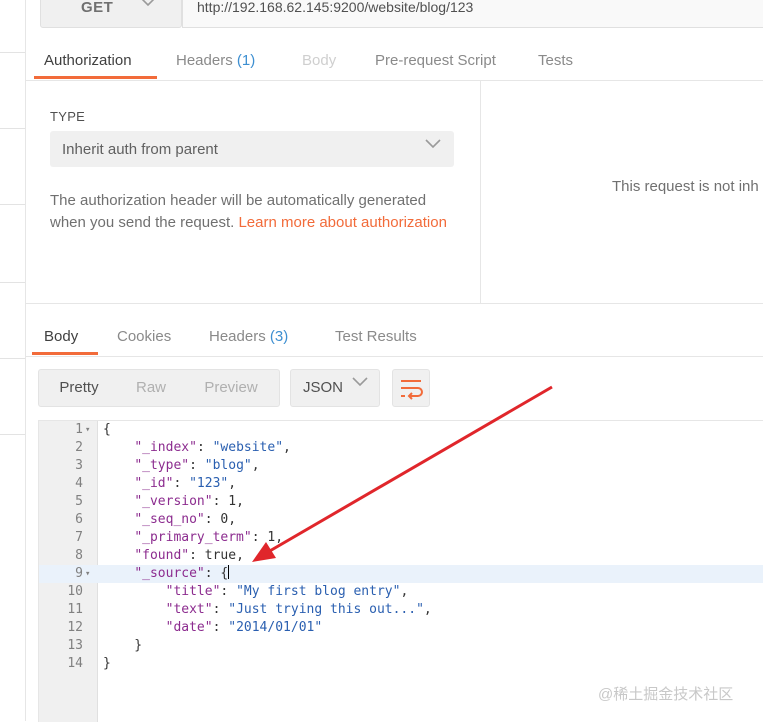 The height and width of the screenshot is (722, 763). I want to click on watermark: @稀土掘金技术社区, so click(666, 694).